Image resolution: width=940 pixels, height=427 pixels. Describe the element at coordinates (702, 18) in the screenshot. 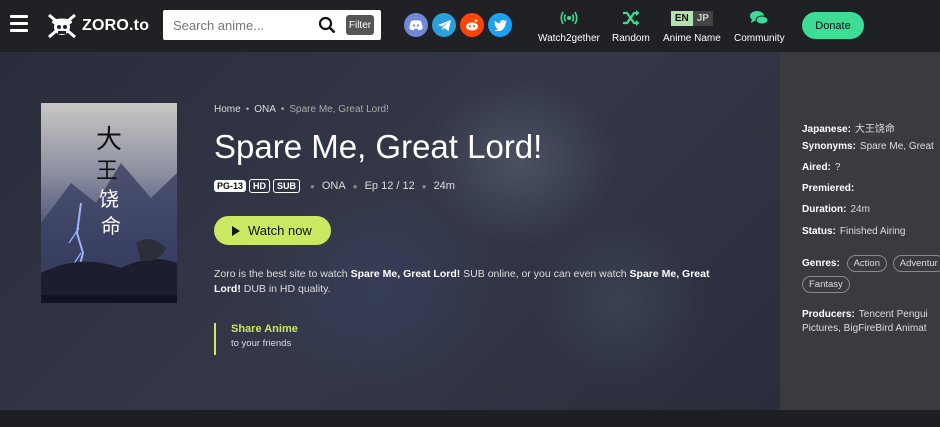

I see `lang-jp: JP` at that location.